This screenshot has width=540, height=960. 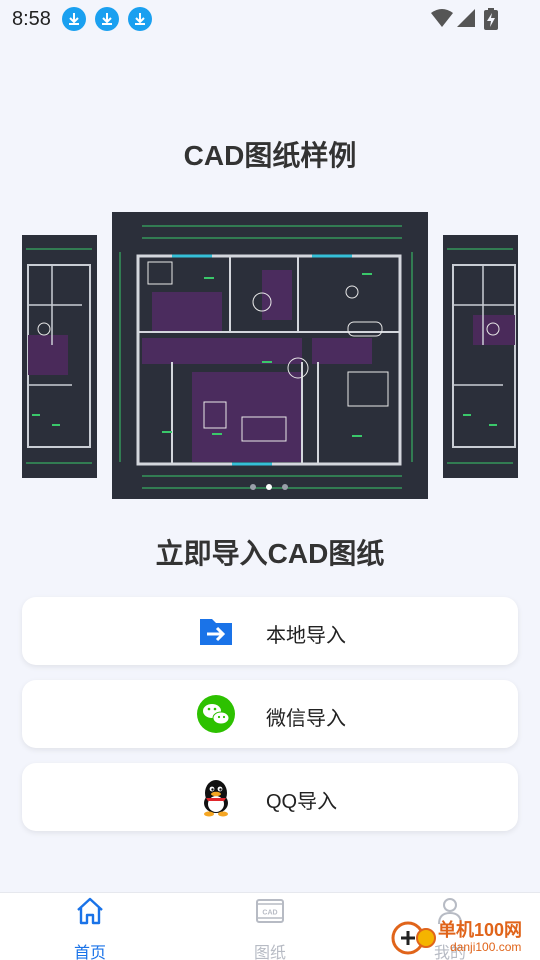 I want to click on local-import-label: 本地导入, so click(x=306, y=636).